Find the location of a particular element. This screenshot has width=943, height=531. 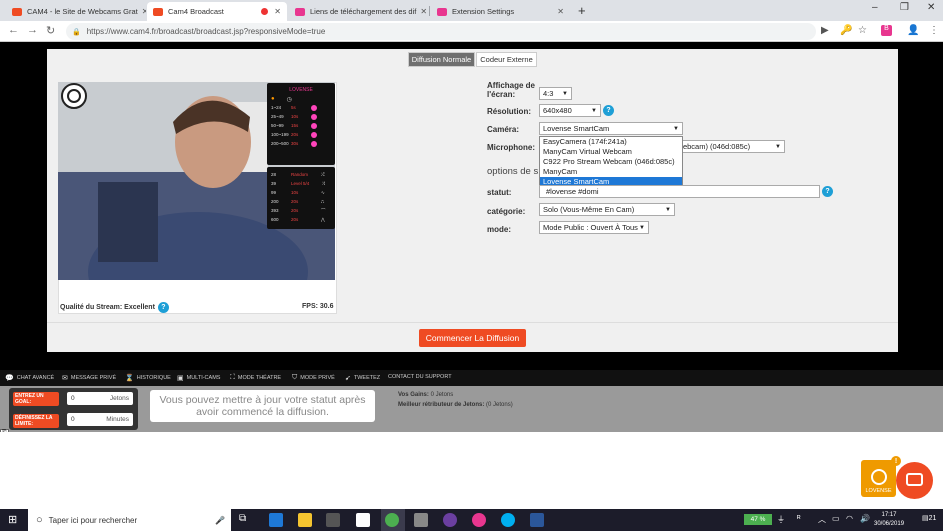

bookmark-star-icon: ☆ is located at coordinates (862, 30).